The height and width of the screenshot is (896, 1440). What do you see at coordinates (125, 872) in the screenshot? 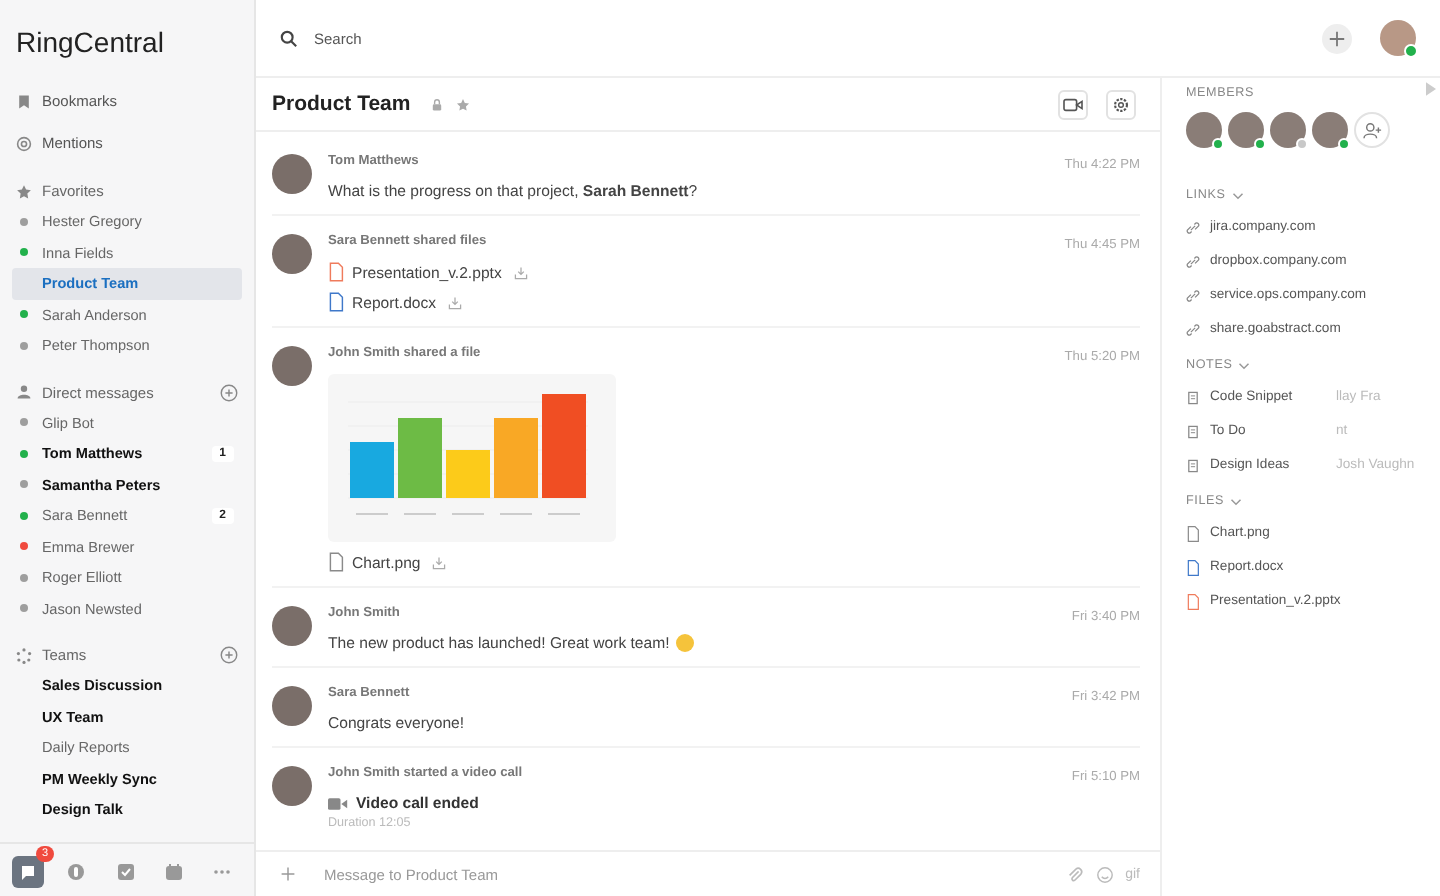
I see `checkbox-icon` at bounding box center [125, 872].